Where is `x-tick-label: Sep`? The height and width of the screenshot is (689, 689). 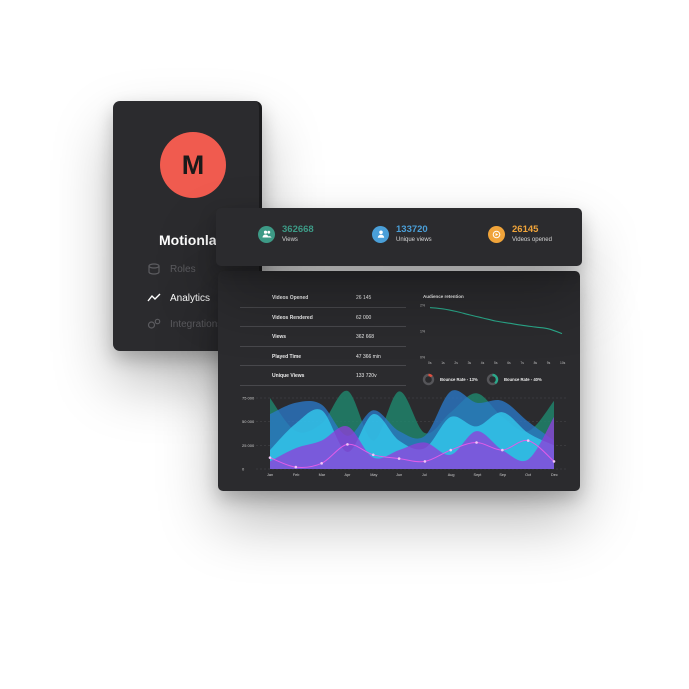 x-tick-label: Sep is located at coordinates (502, 475).